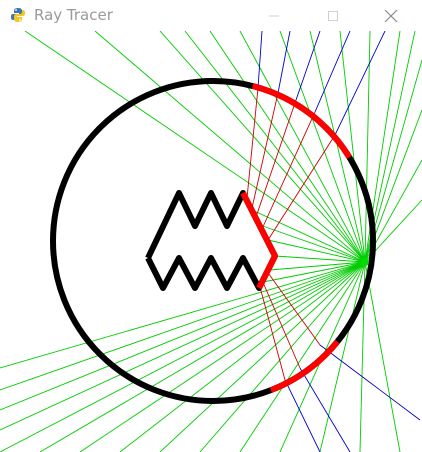 This screenshot has width=422, height=452. I want to click on minimize-icon, so click(274, 15).